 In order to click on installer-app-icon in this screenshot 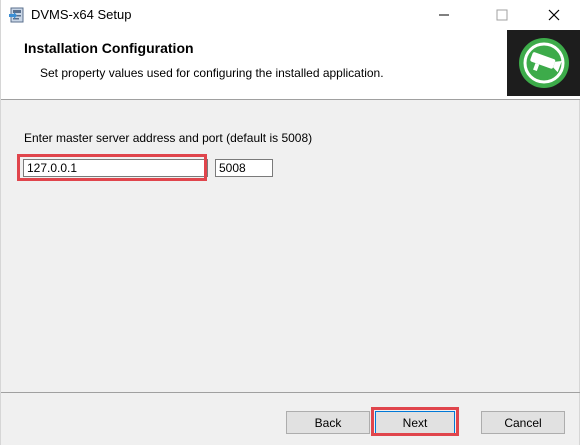, I will do `click(17, 15)`.